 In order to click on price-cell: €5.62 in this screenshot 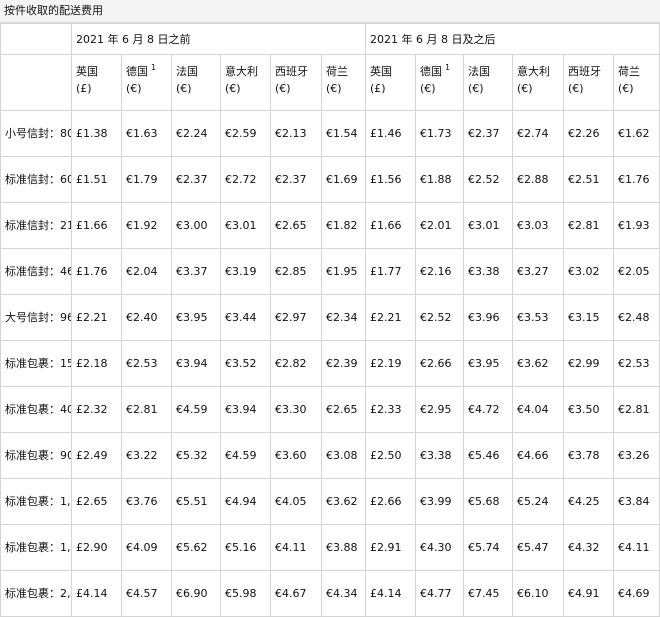, I will do `click(196, 547)`.